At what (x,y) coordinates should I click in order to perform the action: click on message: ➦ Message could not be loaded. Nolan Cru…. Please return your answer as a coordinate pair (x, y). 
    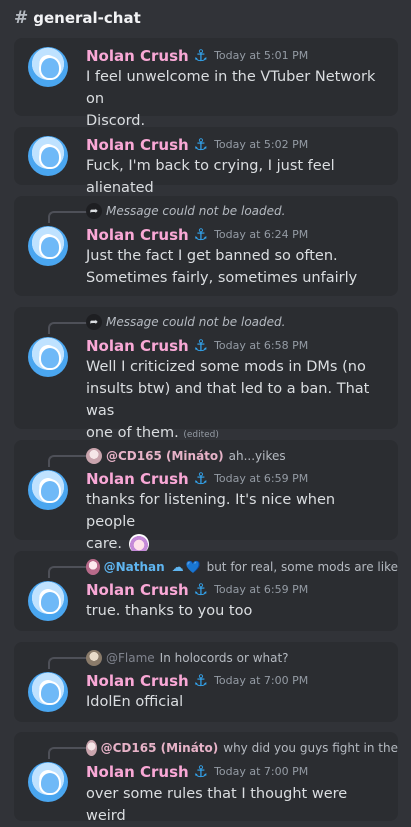
    Looking at the image, I should click on (206, 246).